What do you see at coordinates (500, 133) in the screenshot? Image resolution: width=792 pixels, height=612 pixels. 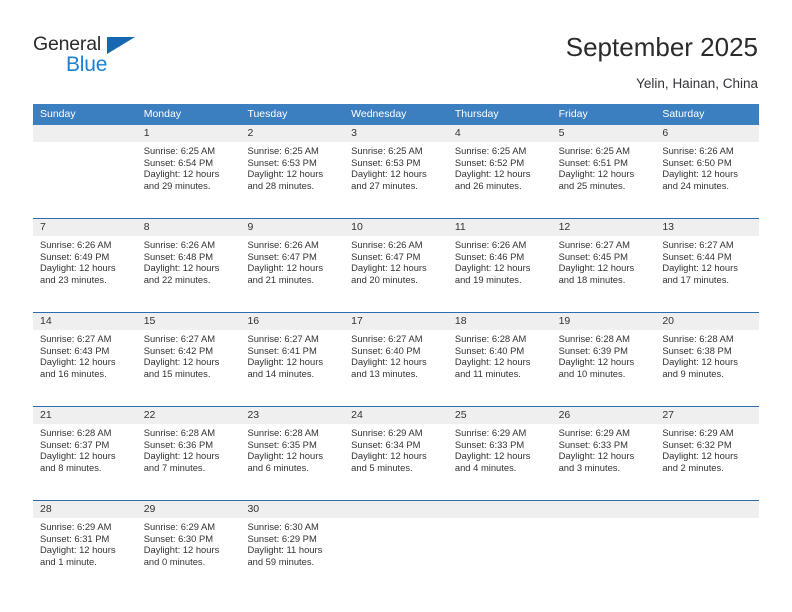 I see `day-number: 4` at bounding box center [500, 133].